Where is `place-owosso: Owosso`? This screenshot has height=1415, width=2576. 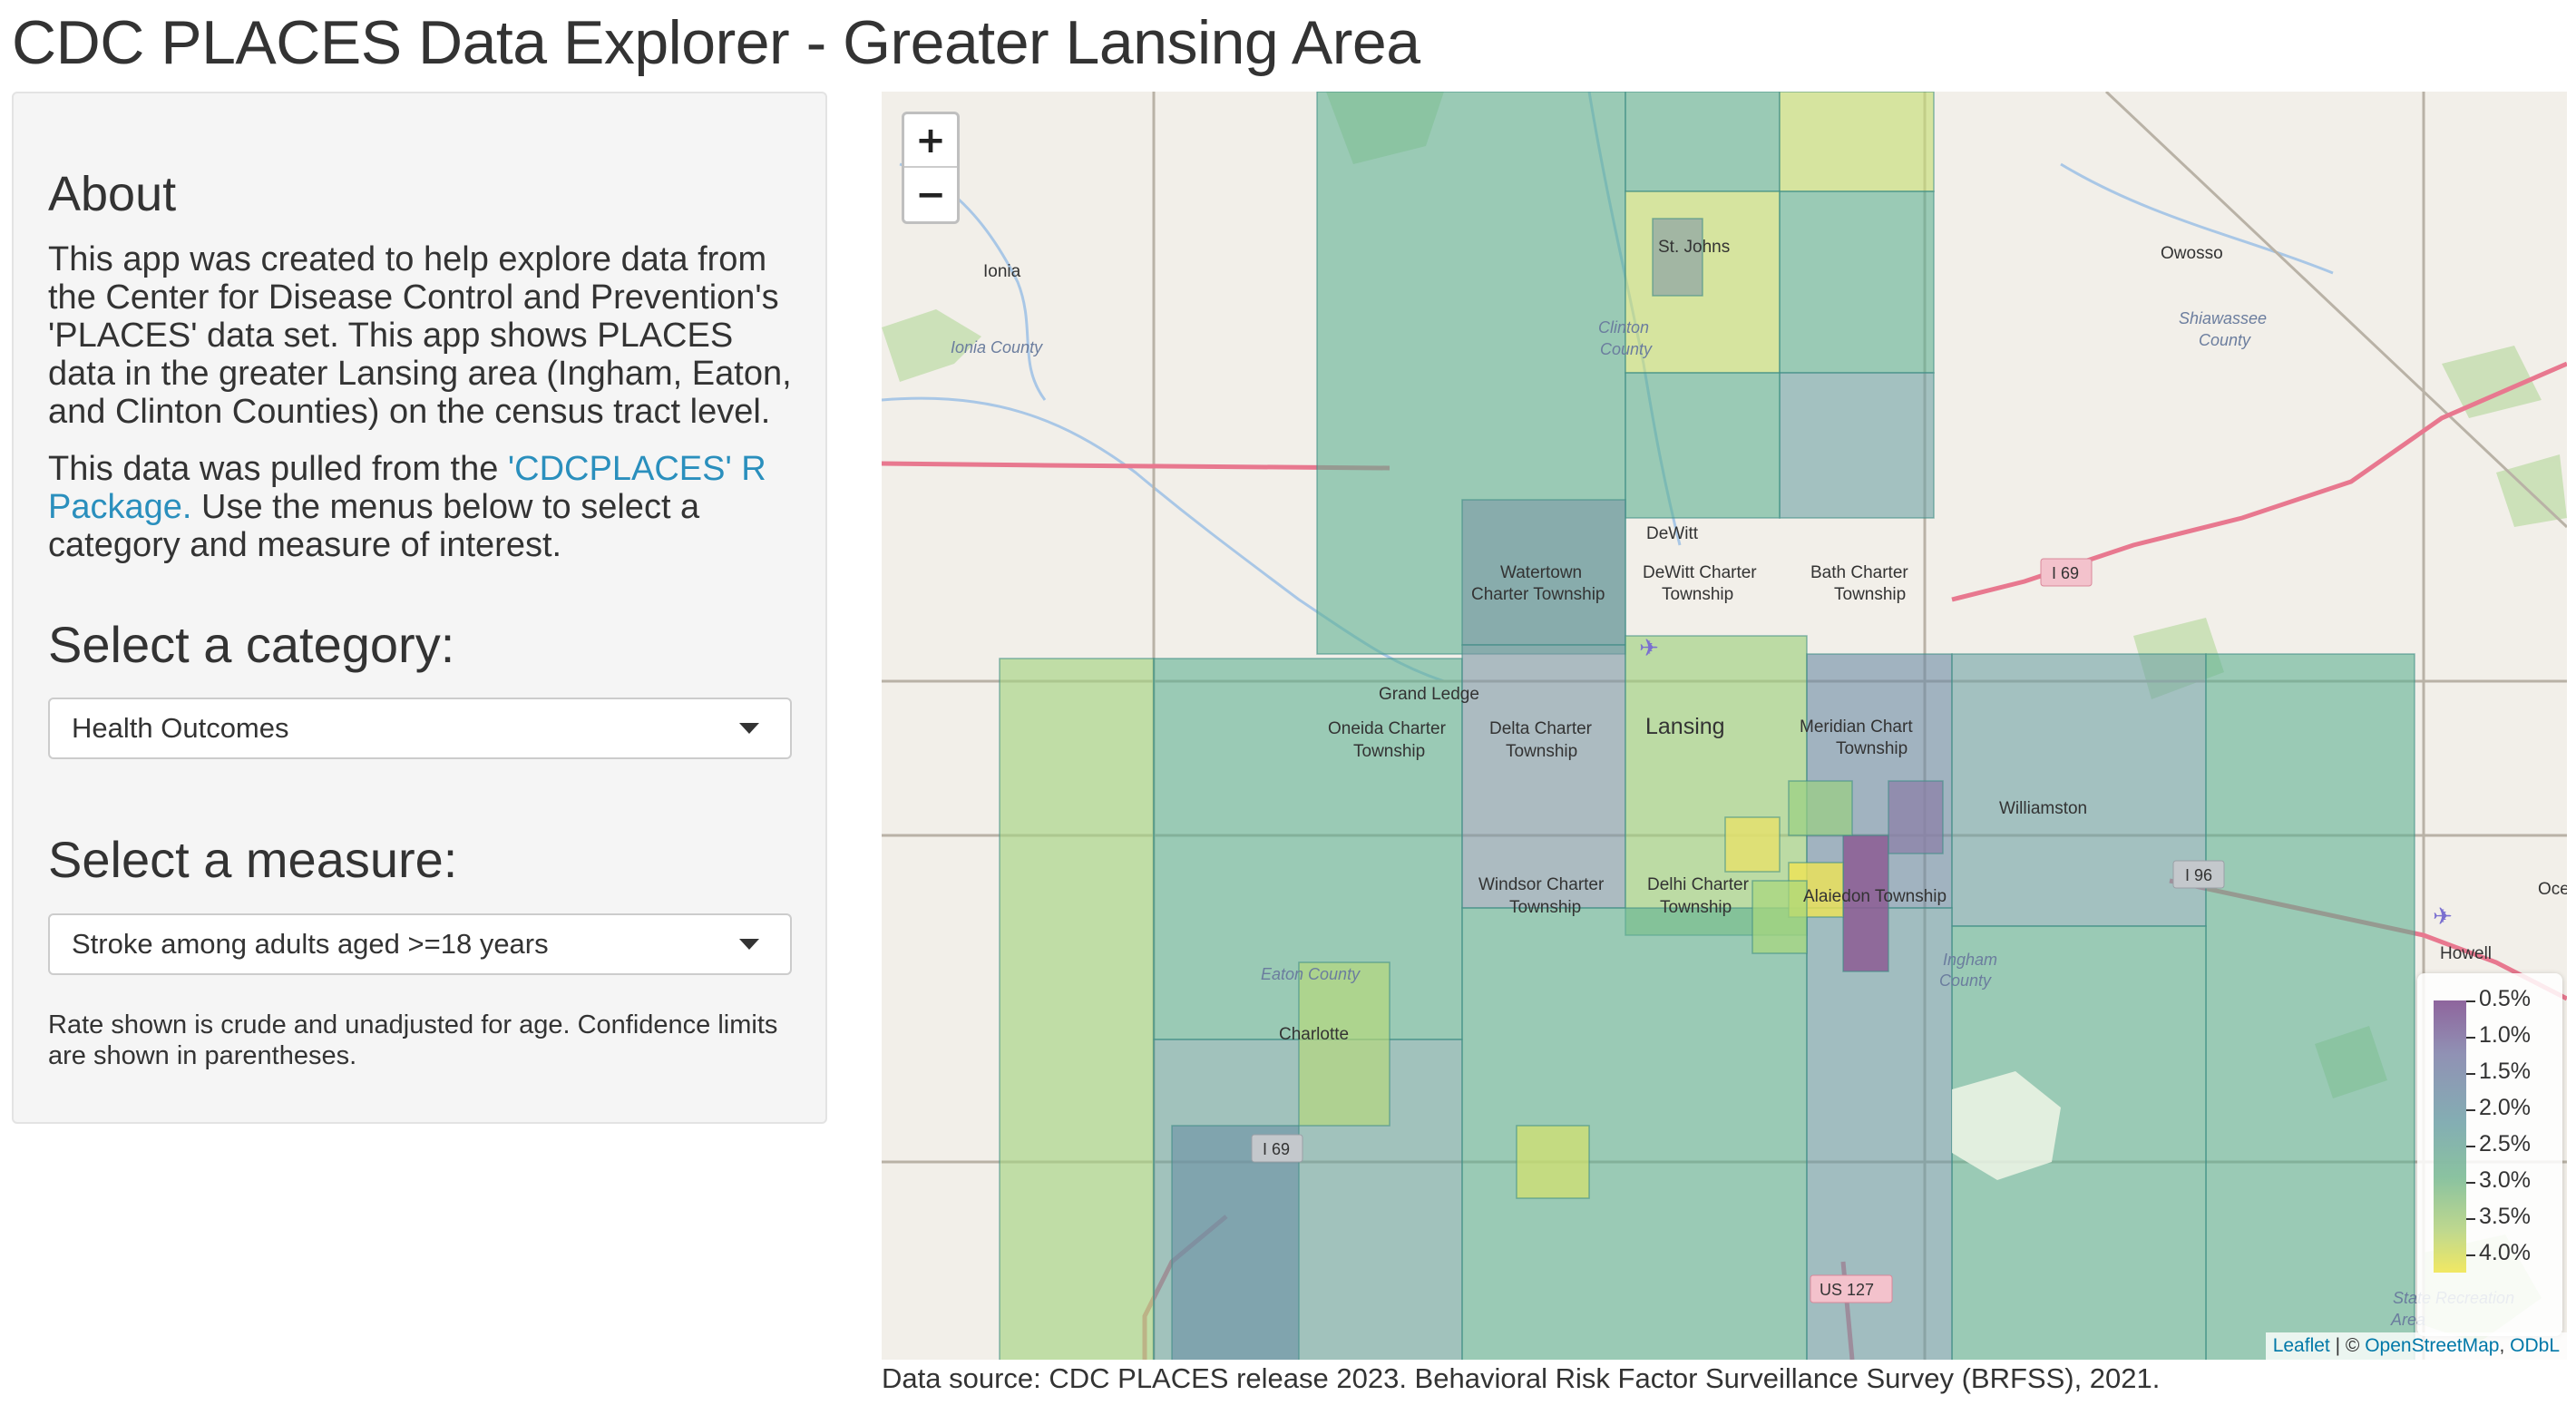
place-owosso: Owosso is located at coordinates (2192, 254).